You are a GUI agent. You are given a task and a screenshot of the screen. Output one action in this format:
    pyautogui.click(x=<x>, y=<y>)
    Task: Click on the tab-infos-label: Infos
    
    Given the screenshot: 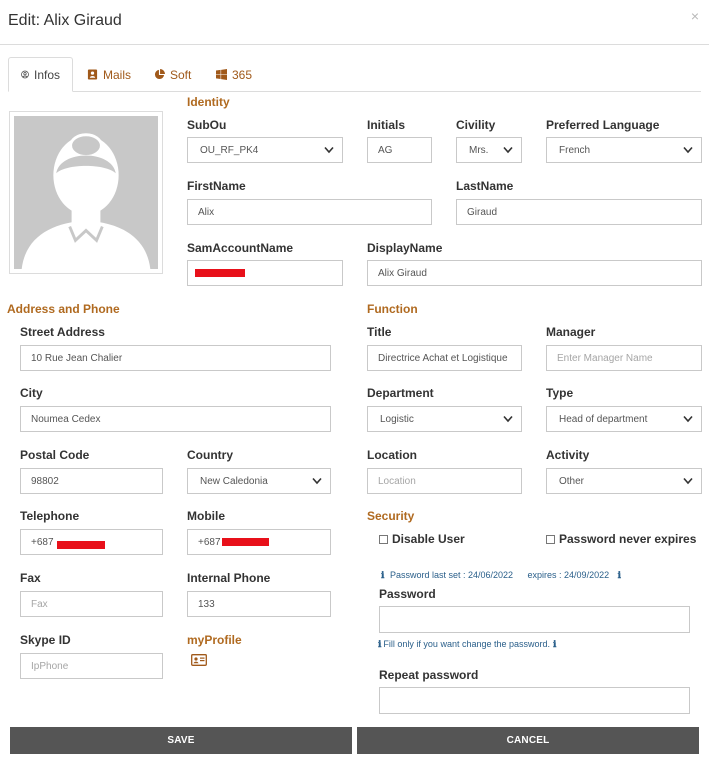 What is the action you would take?
    pyautogui.click(x=46, y=74)
    